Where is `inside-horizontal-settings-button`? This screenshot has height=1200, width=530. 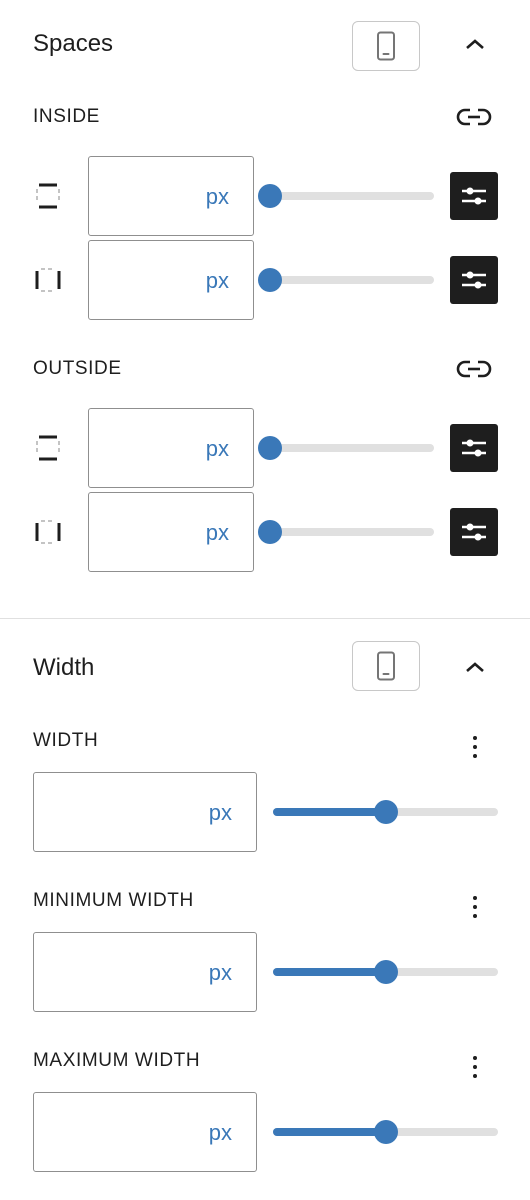 inside-horizontal-settings-button is located at coordinates (474, 280).